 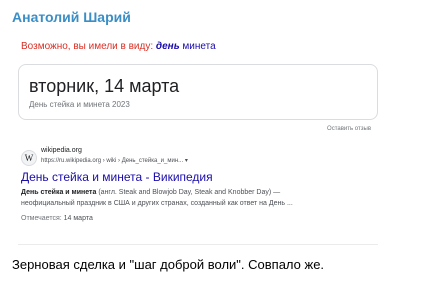 I want to click on result-noted: Отмечается: 14 марта, so click(x=57, y=218).